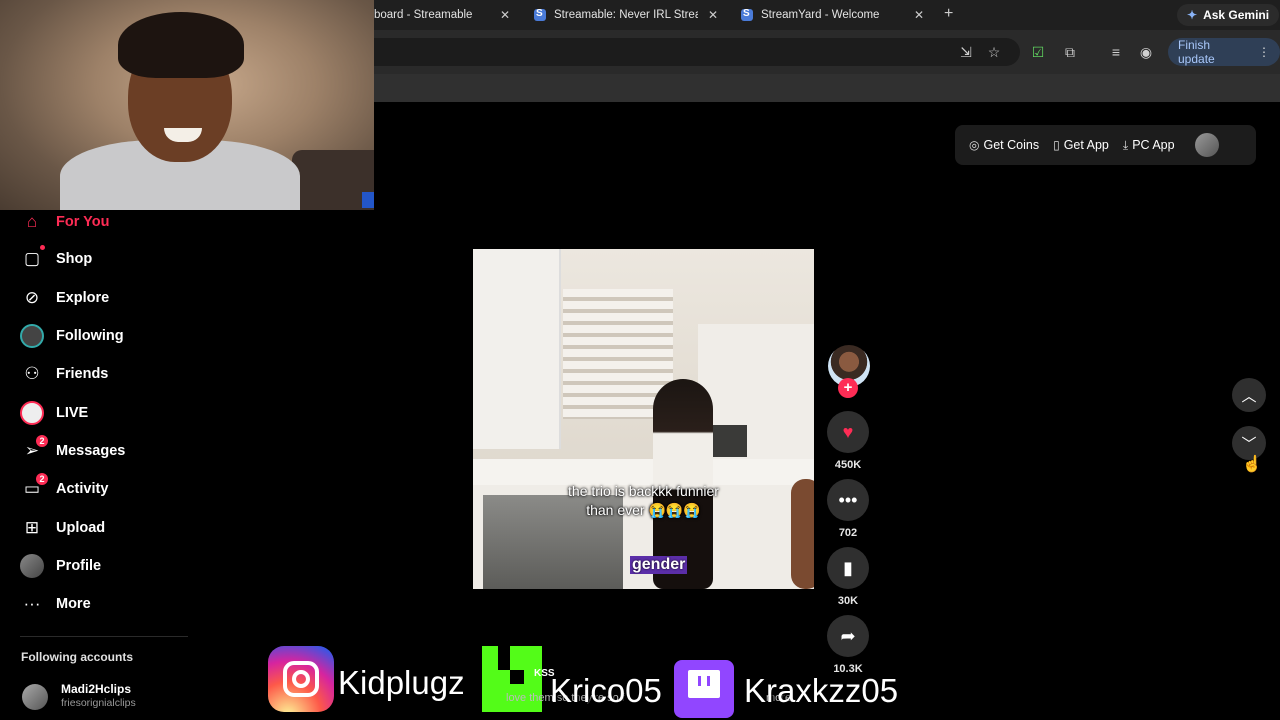  Describe the element at coordinates (643, 510) in the screenshot. I see `caption-line-2: than ever 😭😭😭` at that location.